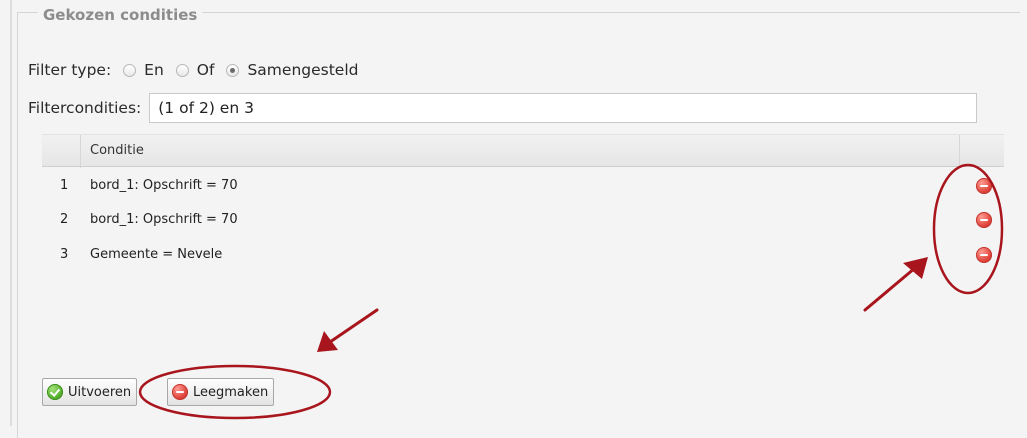 The height and width of the screenshot is (438, 1027). What do you see at coordinates (156, 254) in the screenshot?
I see `row-condition: Gemeente = Nevele` at bounding box center [156, 254].